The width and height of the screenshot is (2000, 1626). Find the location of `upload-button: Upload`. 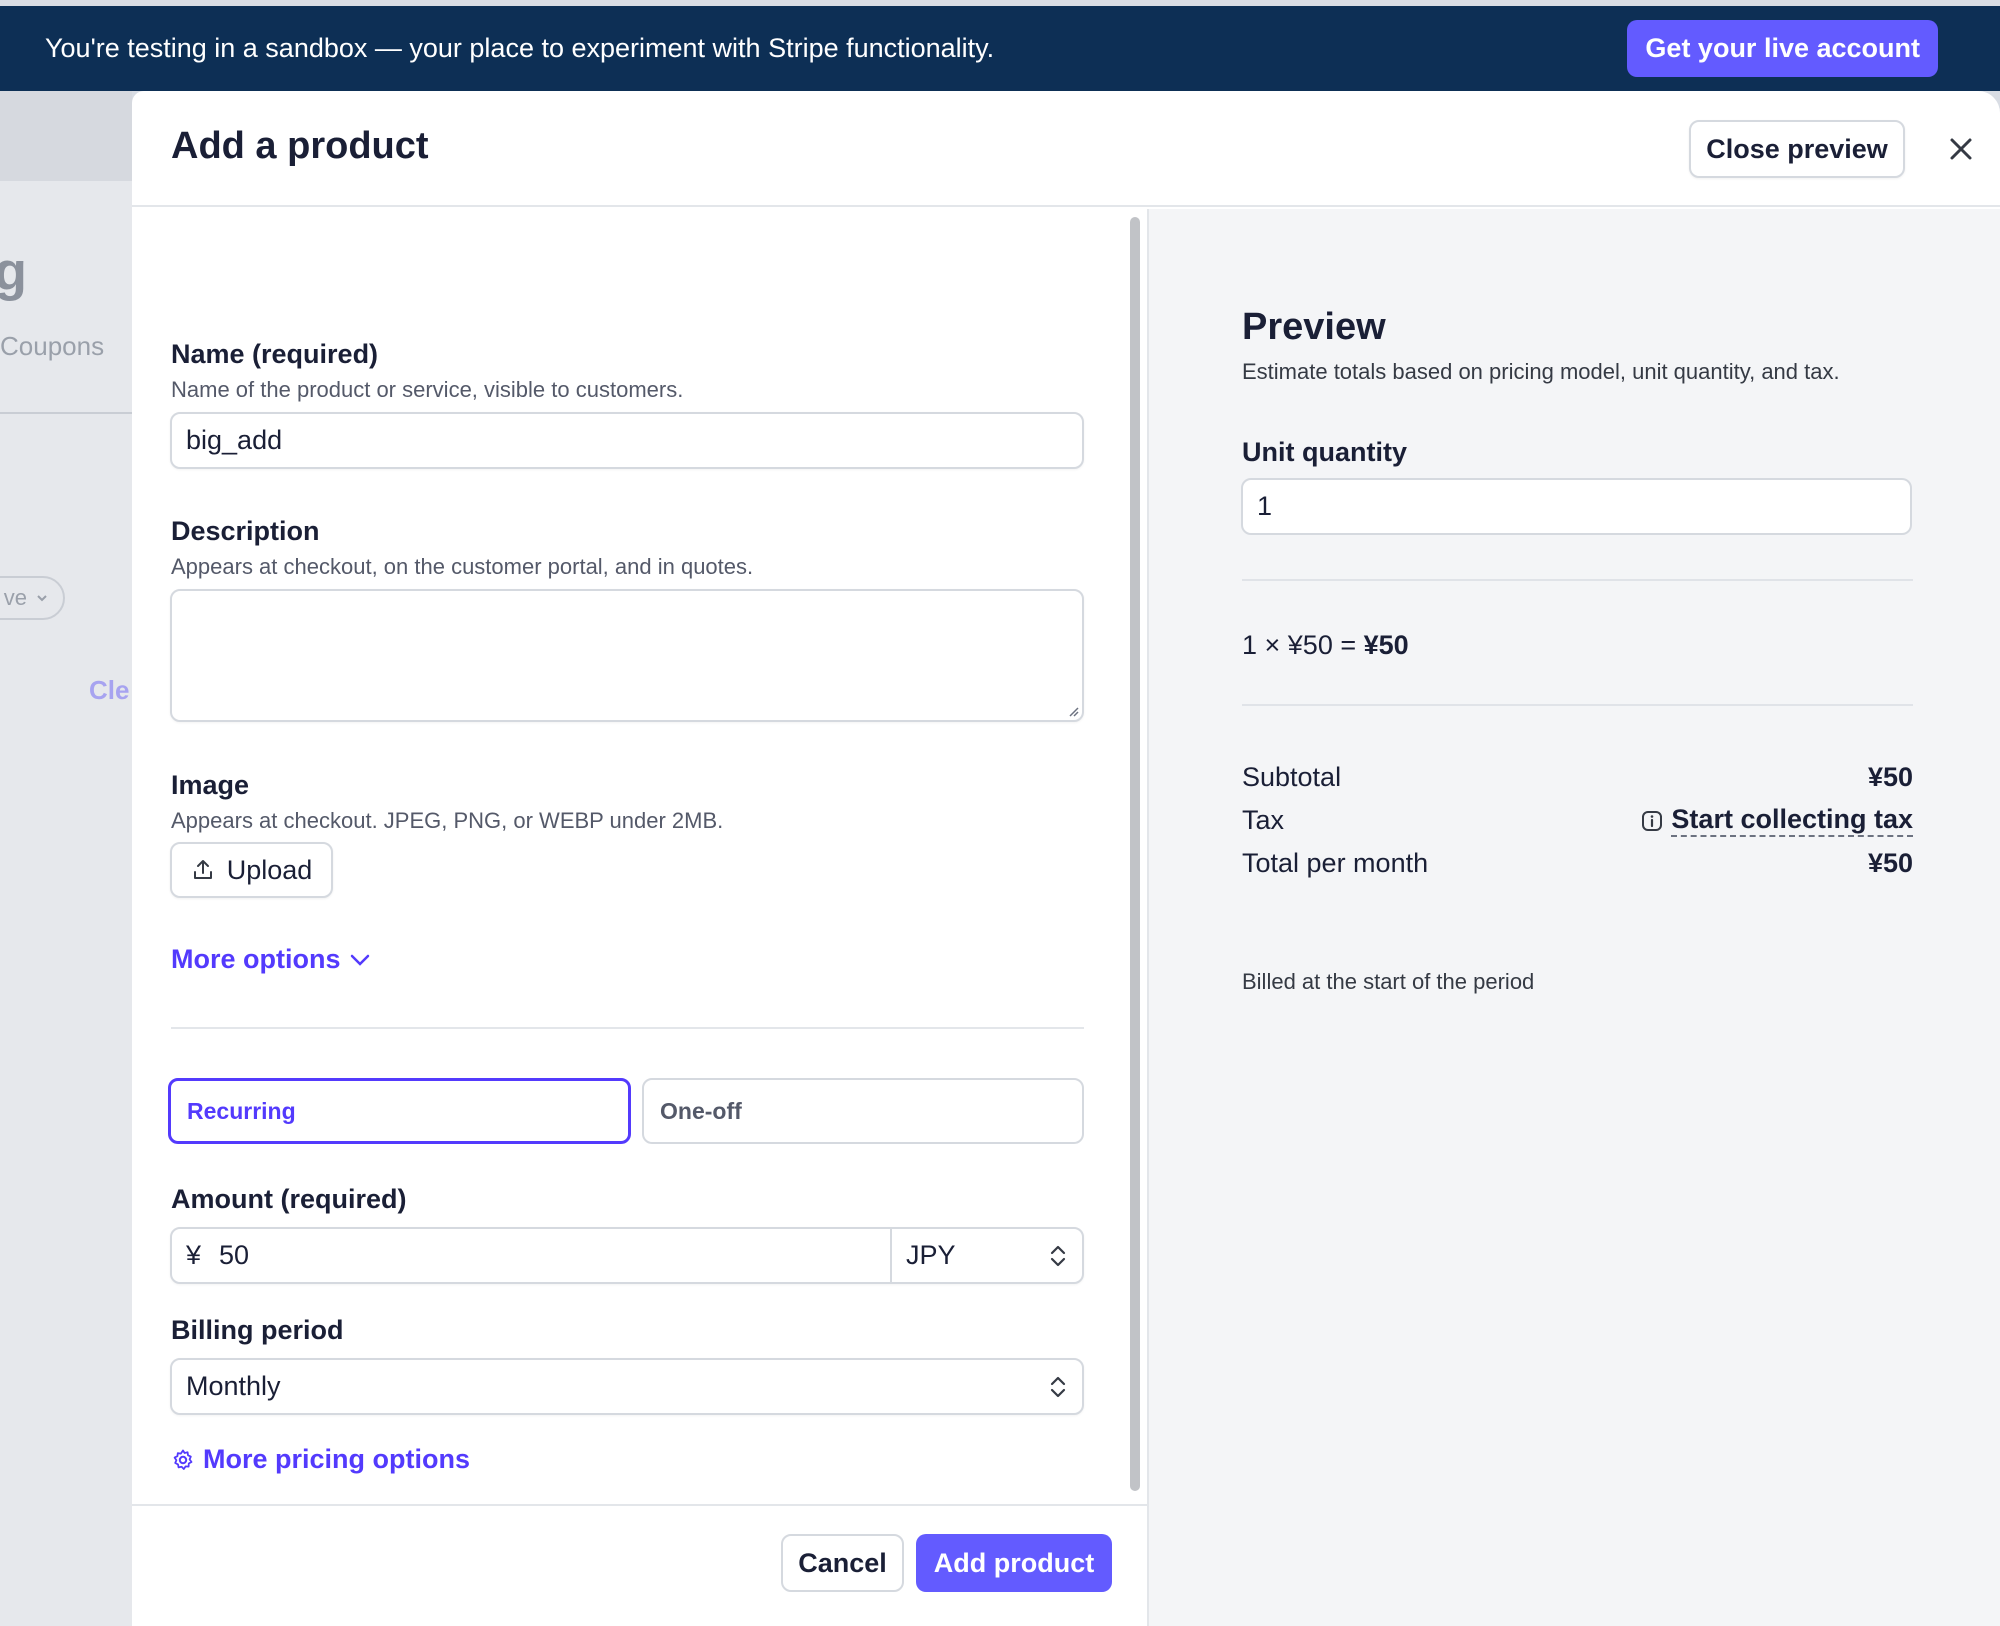

upload-button: Upload is located at coordinates (251, 870).